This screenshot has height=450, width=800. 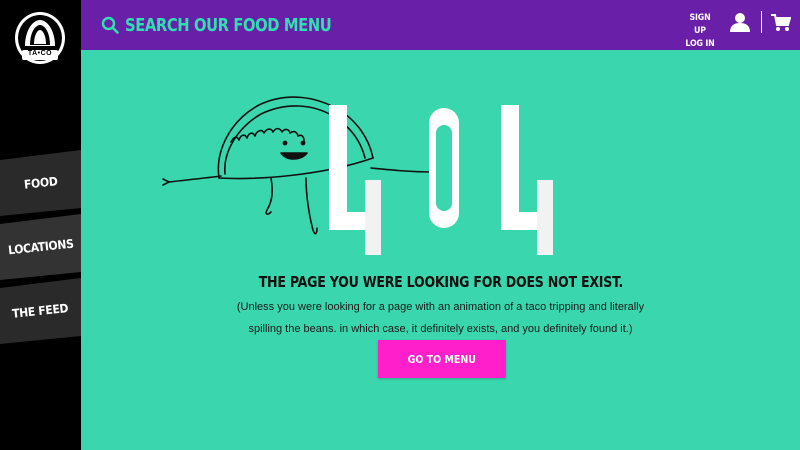 I want to click on sidebar-item-locations: LOCATIONS, so click(x=40, y=247).